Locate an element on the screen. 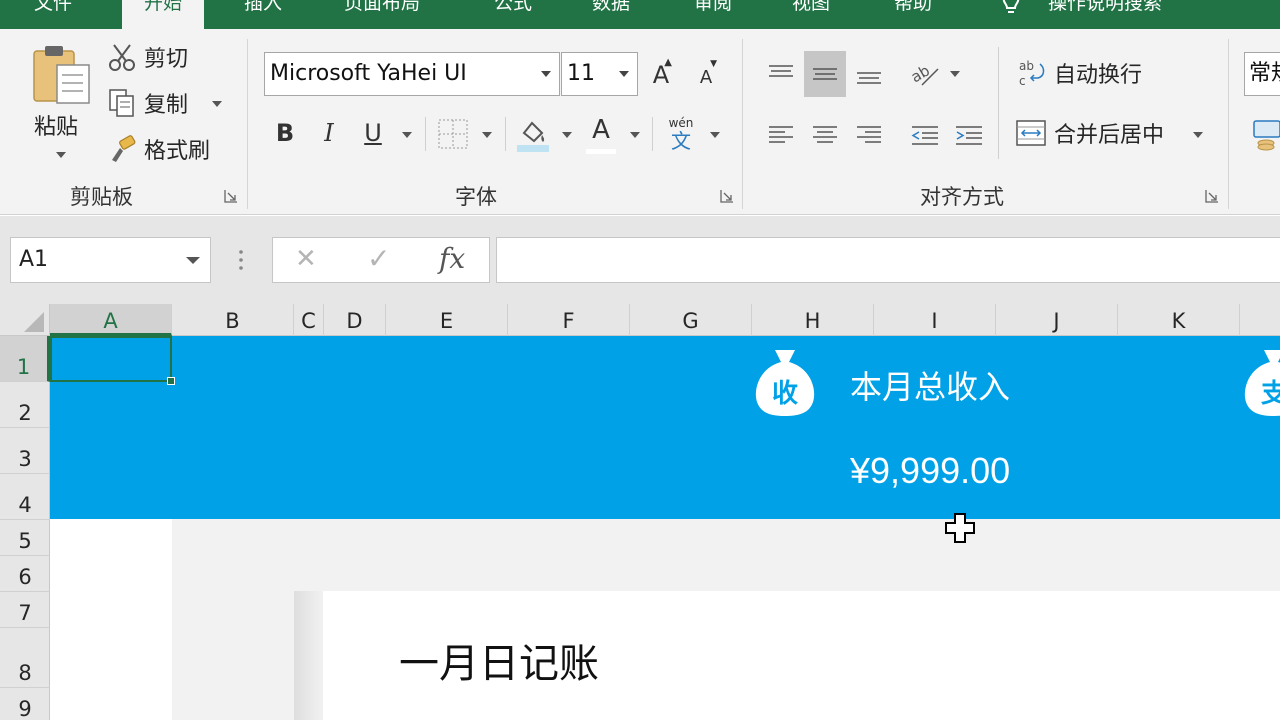 This screenshot has height=720, width=1280. align-top-button is located at coordinates (781, 74).